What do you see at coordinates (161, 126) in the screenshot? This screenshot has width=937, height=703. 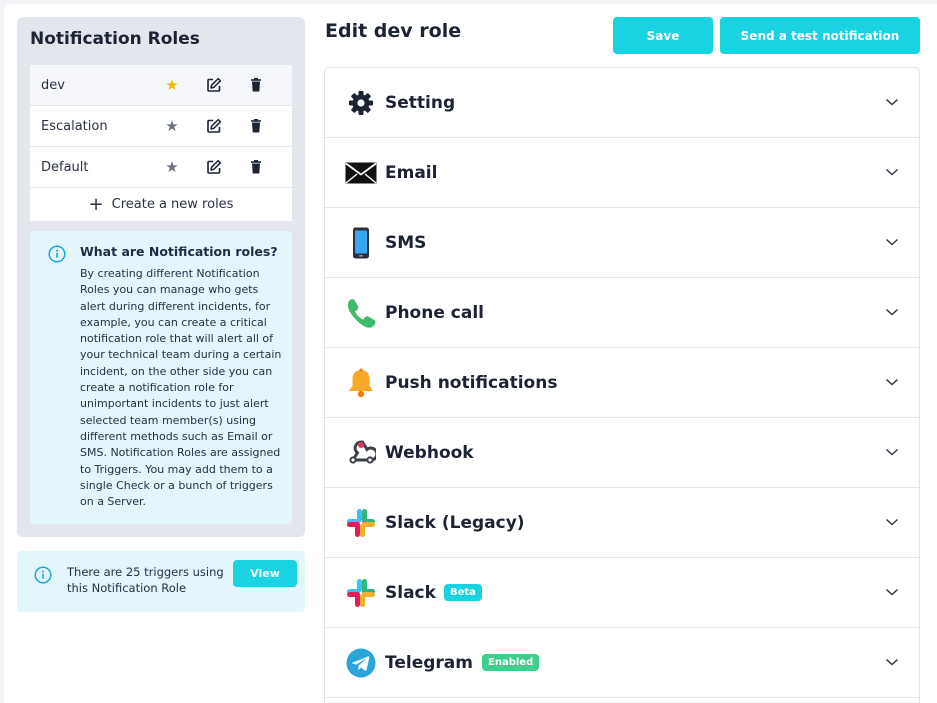 I see `role-item-escalation: Escalation ★` at bounding box center [161, 126].